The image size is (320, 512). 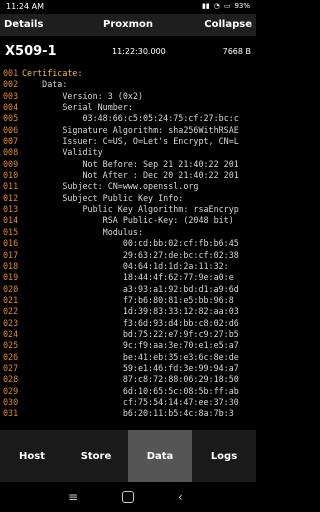 I want to click on line-text: bd:75:22:e7:9f:c9:27:b5, so click(x=130, y=333).